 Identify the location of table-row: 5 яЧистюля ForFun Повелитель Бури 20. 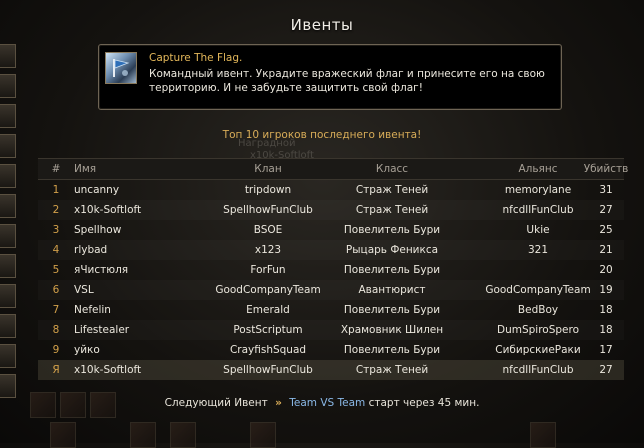
(331, 270).